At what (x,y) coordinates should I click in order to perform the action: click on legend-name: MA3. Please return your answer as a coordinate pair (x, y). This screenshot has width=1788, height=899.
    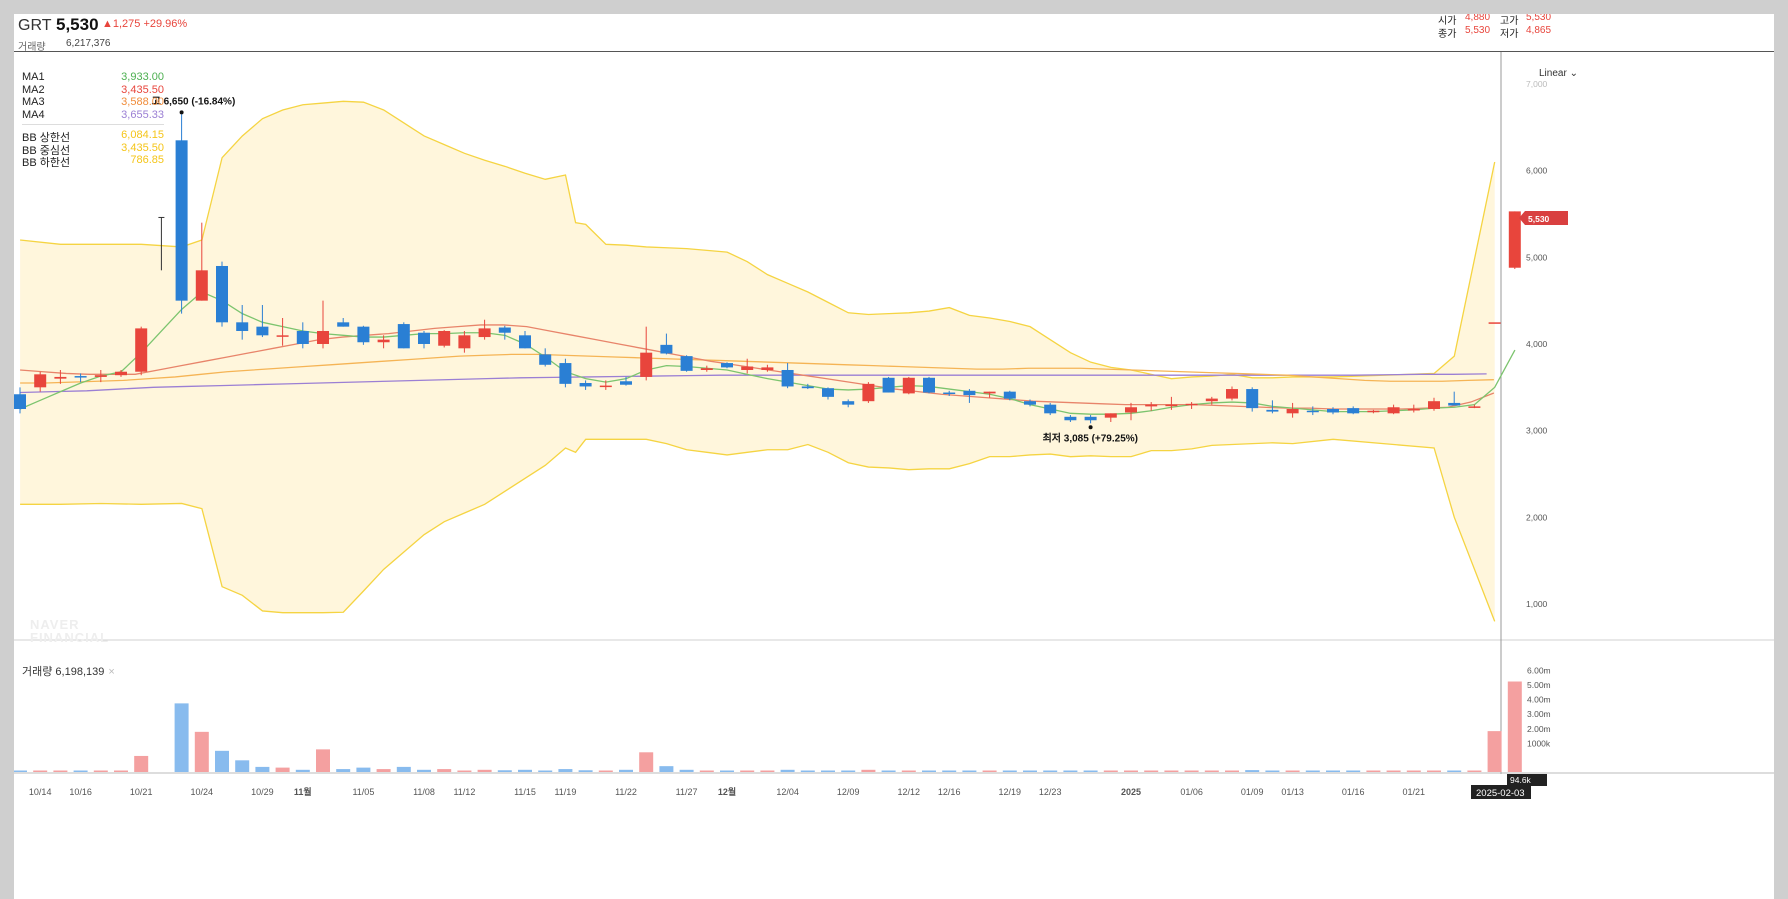
    Looking at the image, I should click on (33, 102).